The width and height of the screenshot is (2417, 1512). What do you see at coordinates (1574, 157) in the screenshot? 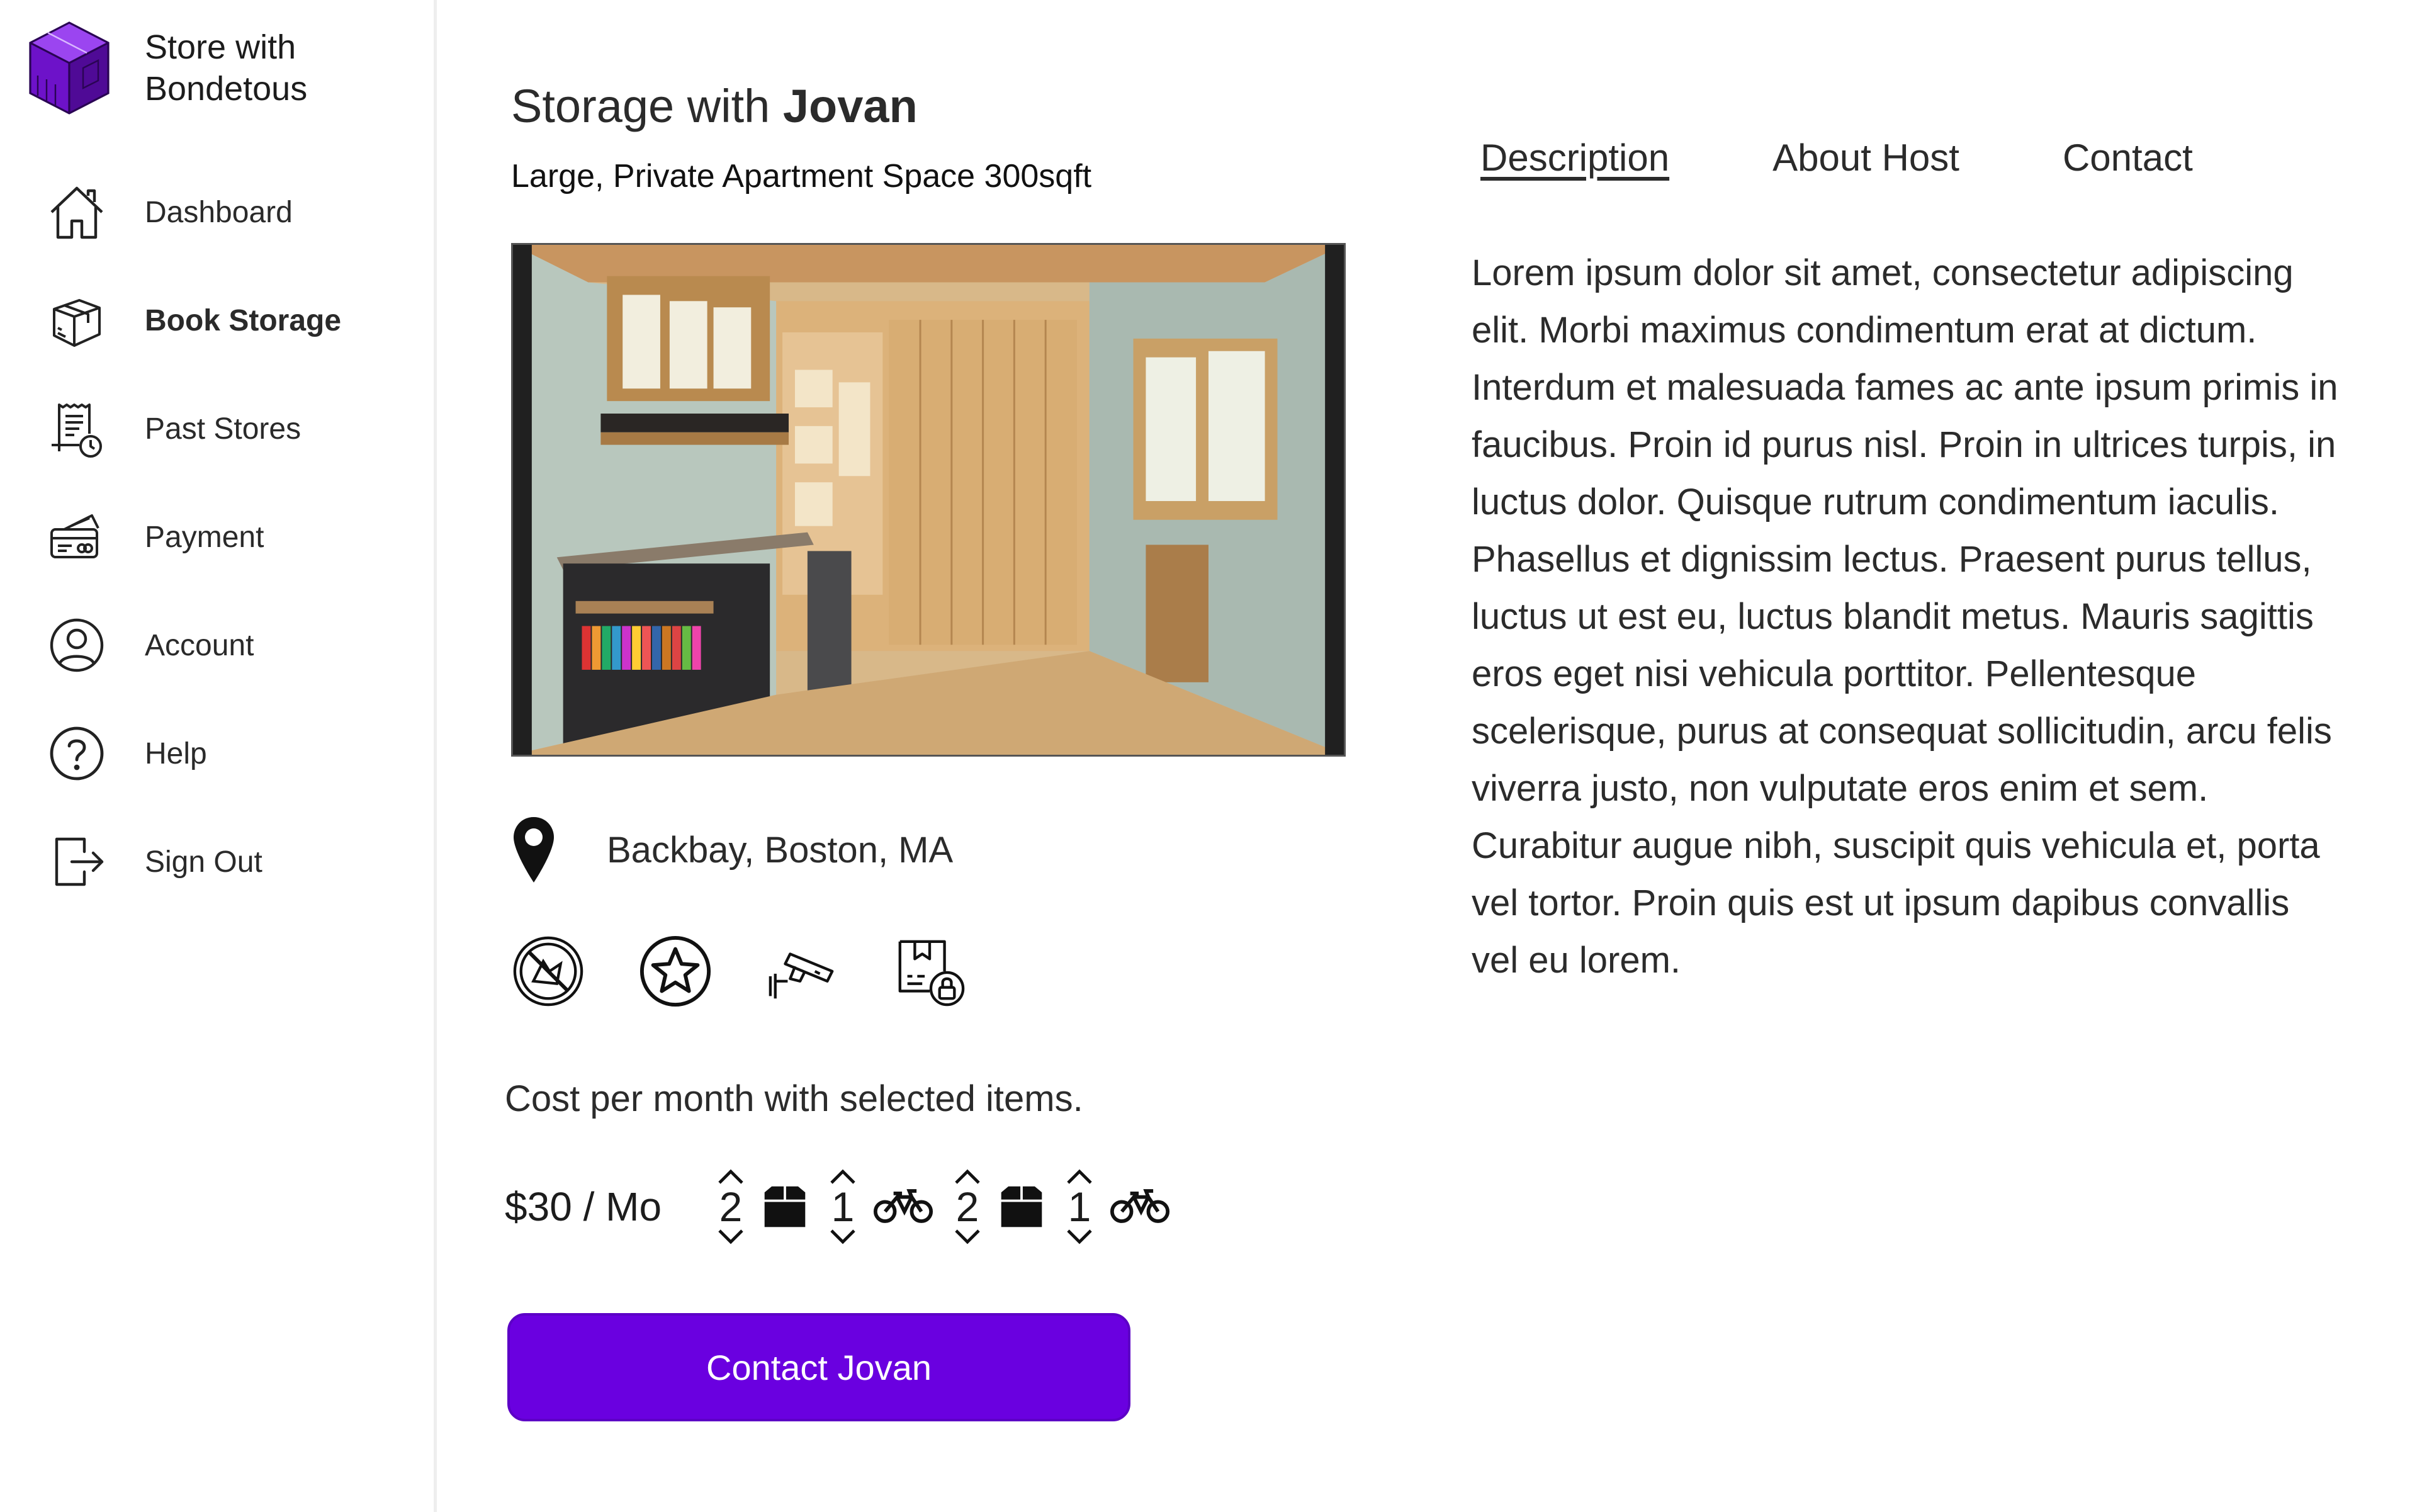
I see `tab-description: Description` at bounding box center [1574, 157].